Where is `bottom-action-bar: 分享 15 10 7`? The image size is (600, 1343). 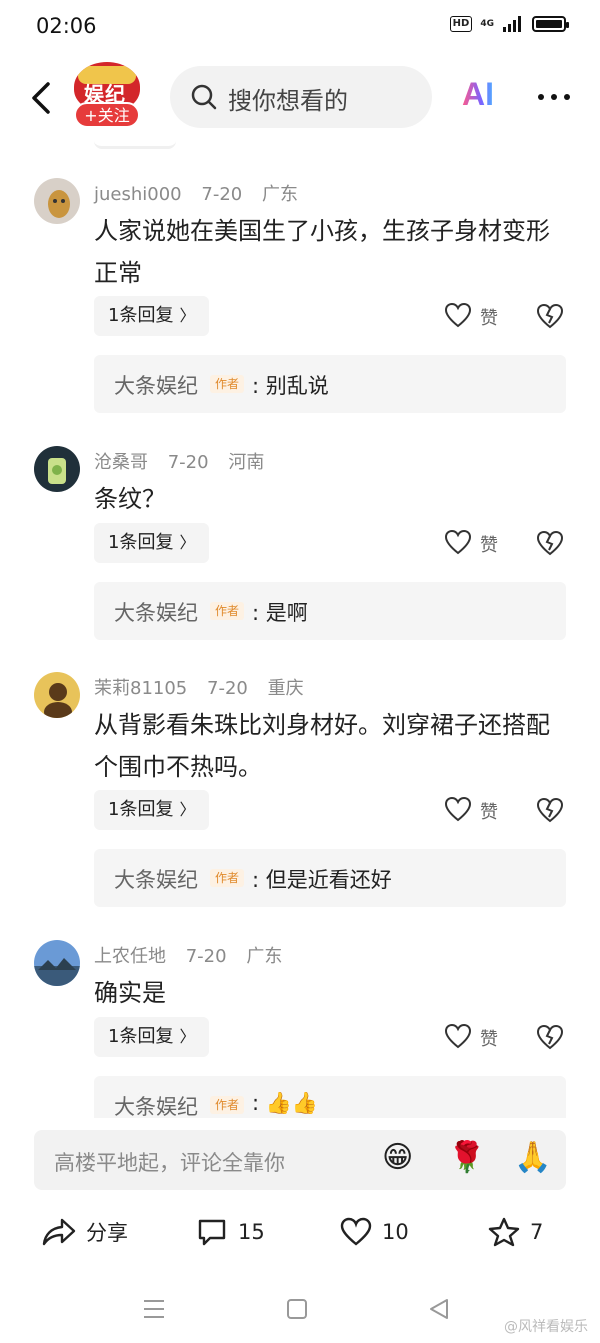 bottom-action-bar: 分享 15 10 7 is located at coordinates (300, 1232).